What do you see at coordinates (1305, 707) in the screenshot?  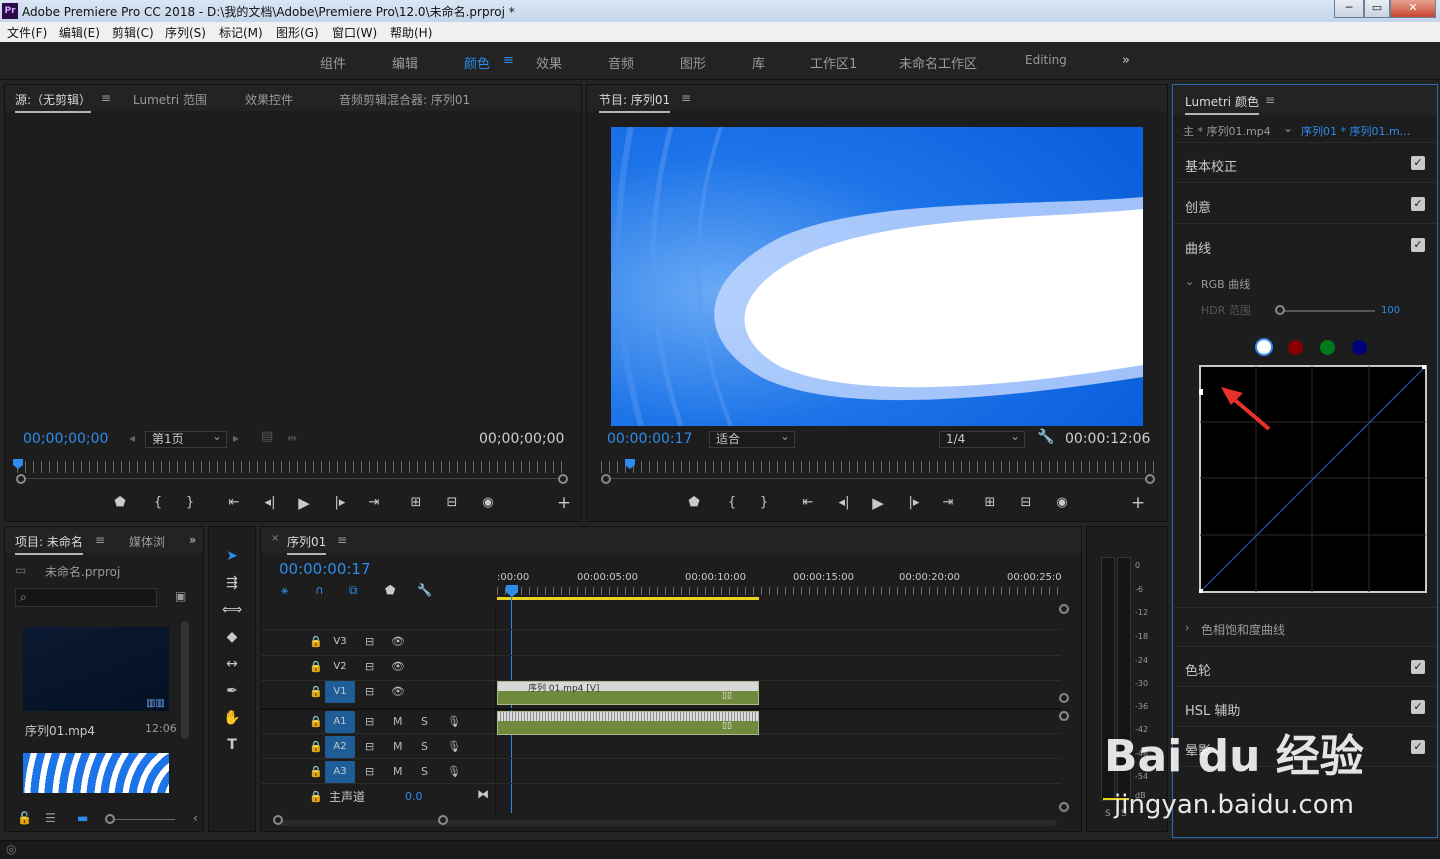 I see `section-hsl-secondary: HSL 辅助 ✓` at bounding box center [1305, 707].